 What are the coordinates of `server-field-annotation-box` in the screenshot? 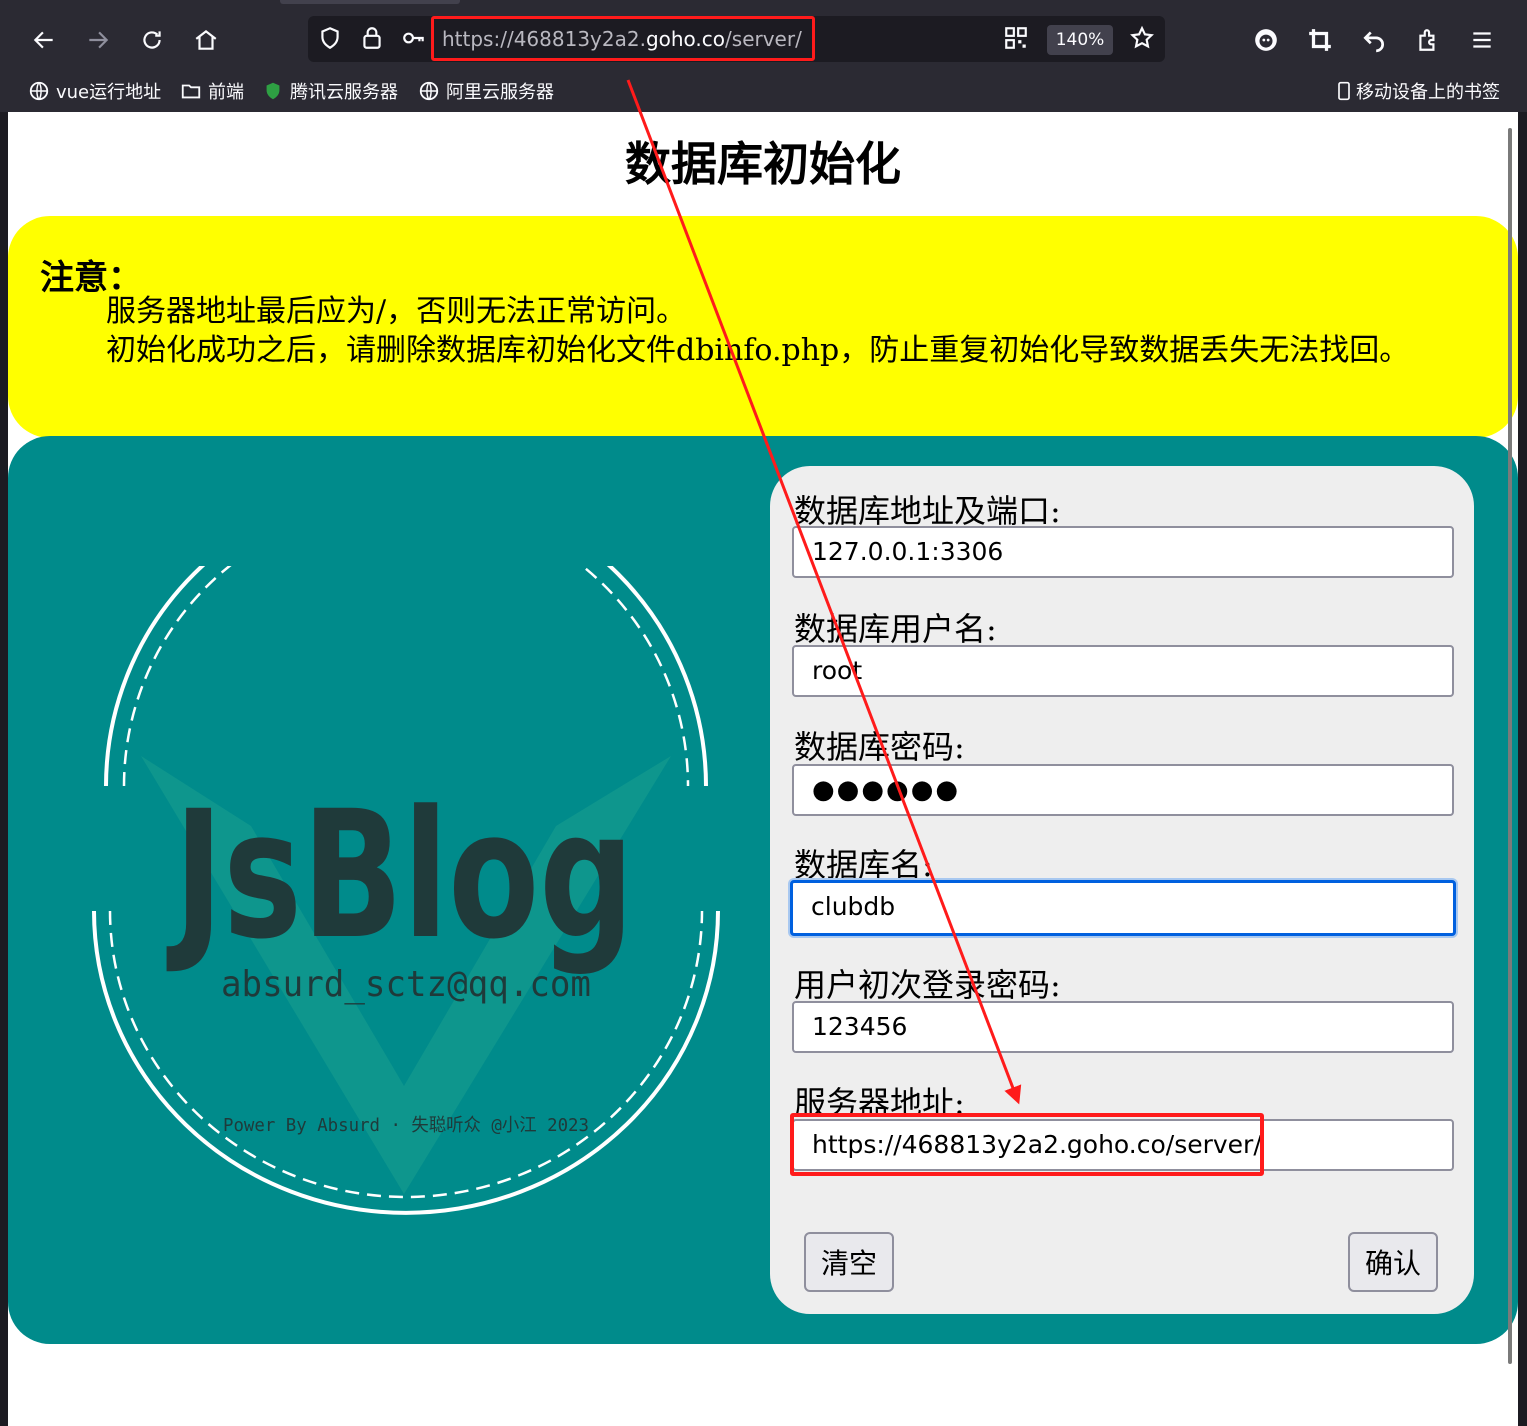 It's located at (1027, 1144).